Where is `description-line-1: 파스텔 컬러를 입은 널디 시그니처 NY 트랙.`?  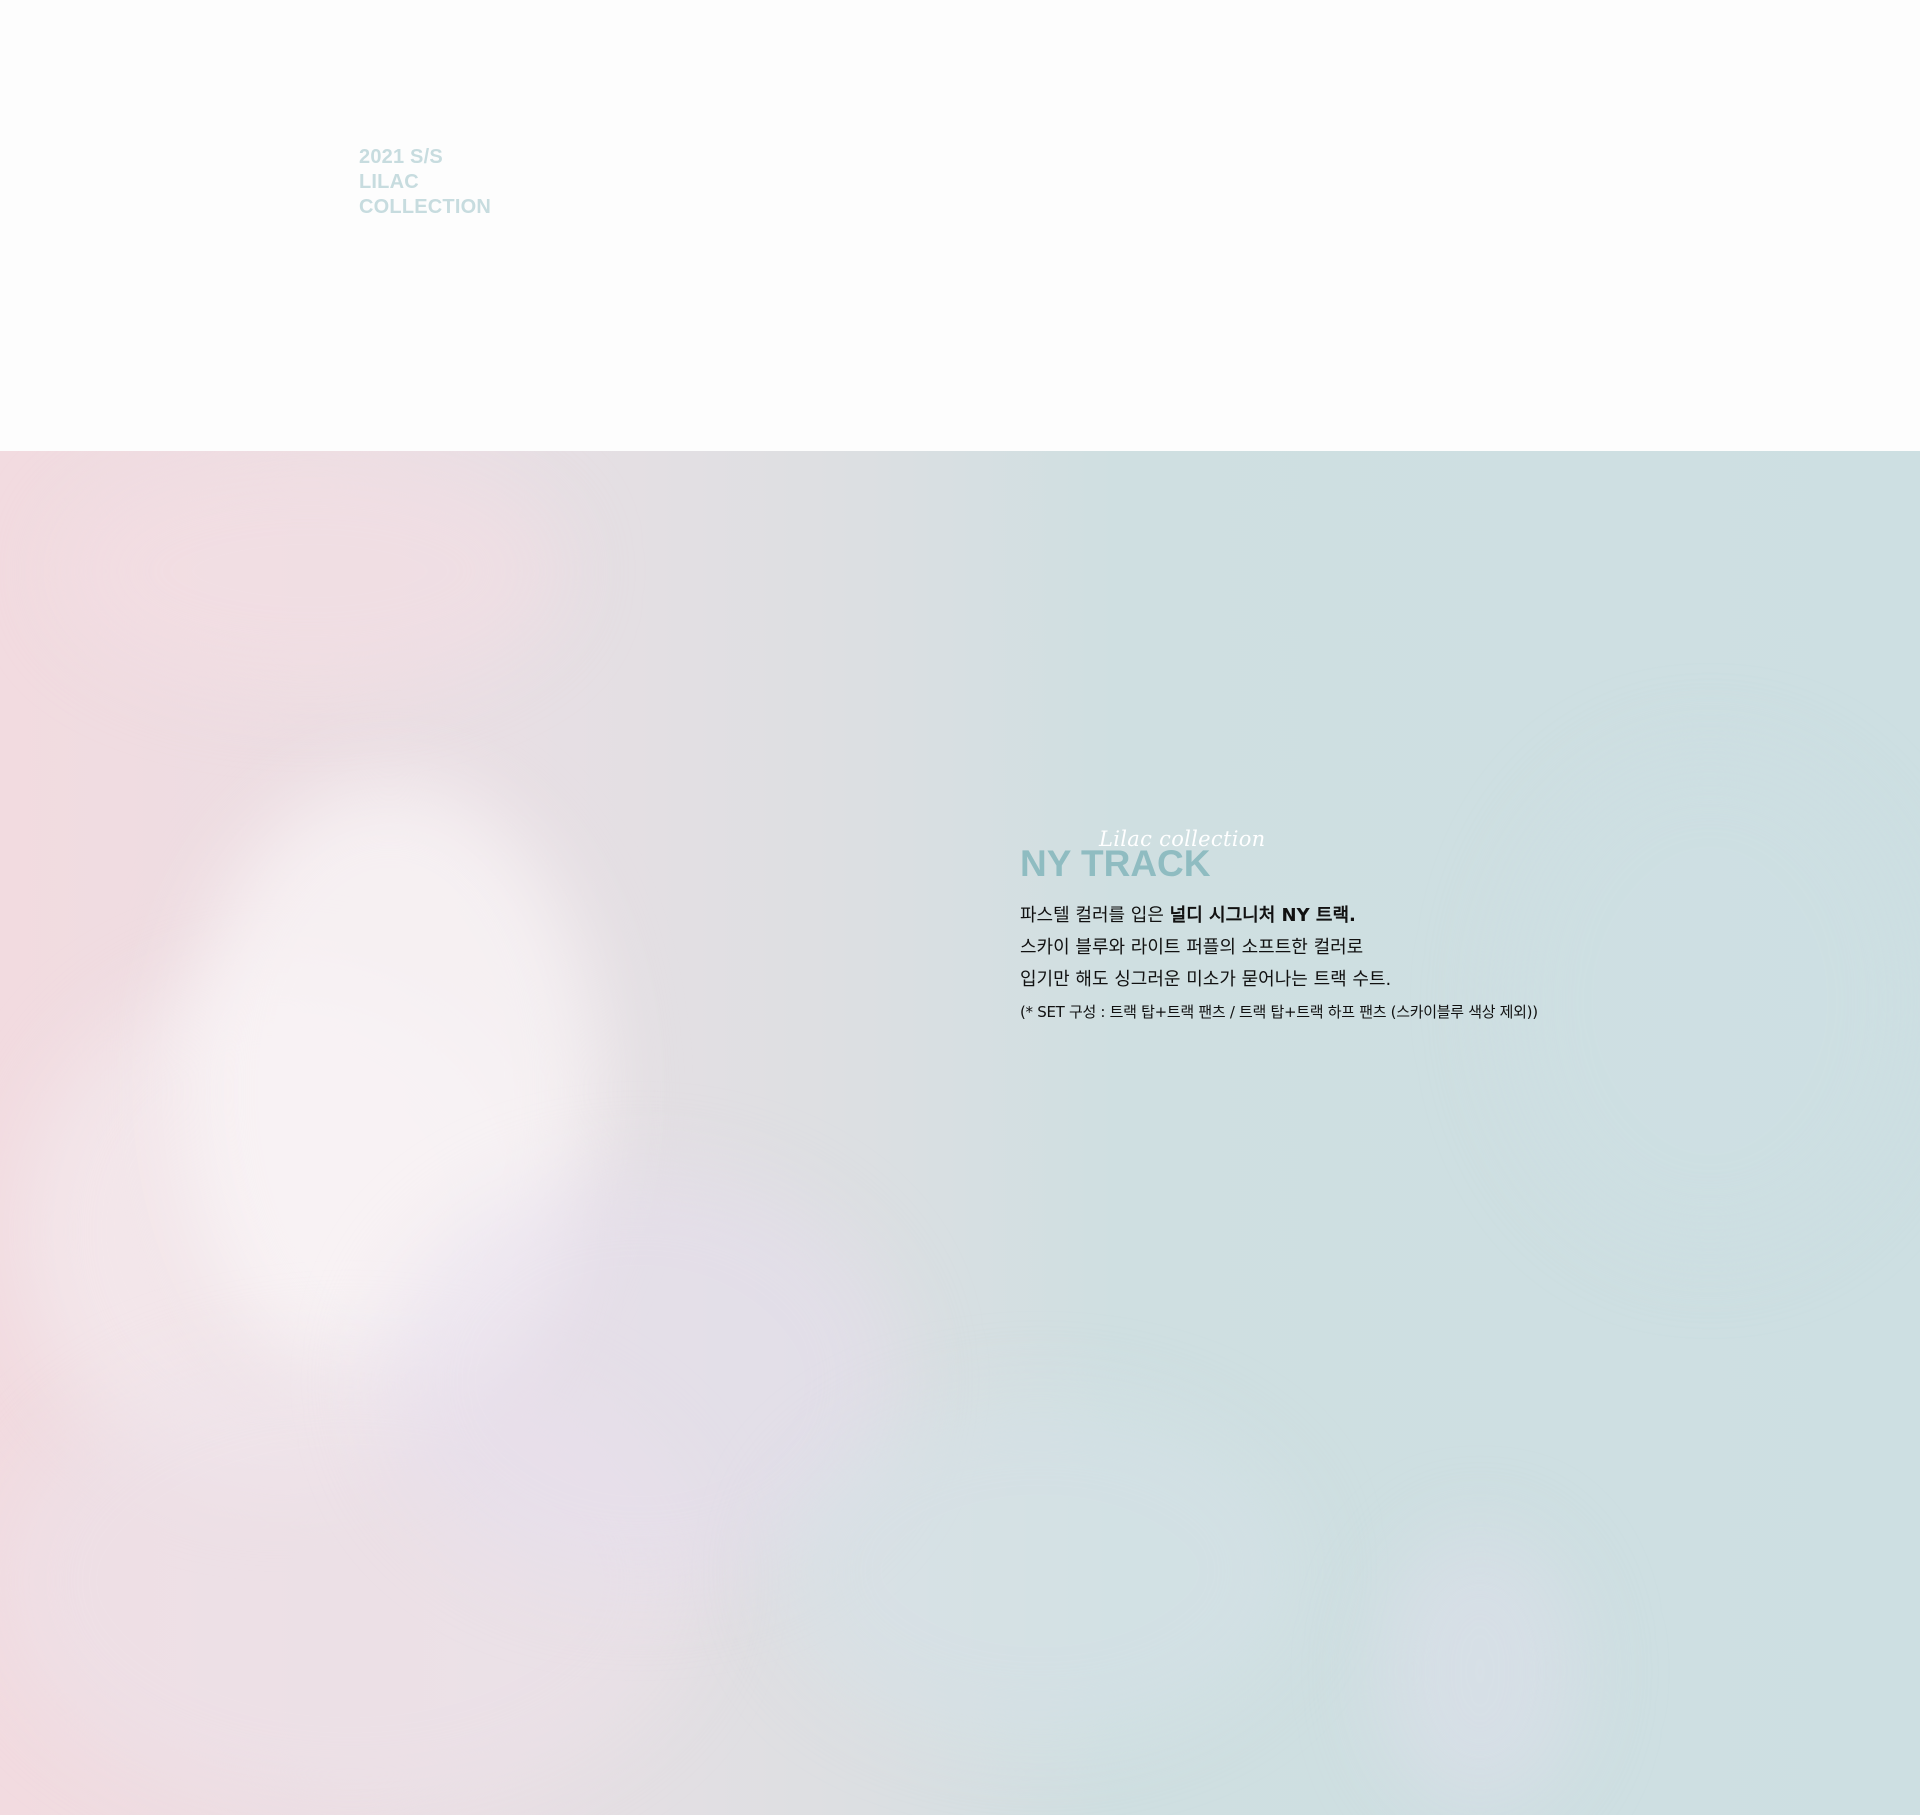
description-line-1: 파스텔 컬러를 입은 널디 시그니처 NY 트랙. is located at coordinates (1279, 916).